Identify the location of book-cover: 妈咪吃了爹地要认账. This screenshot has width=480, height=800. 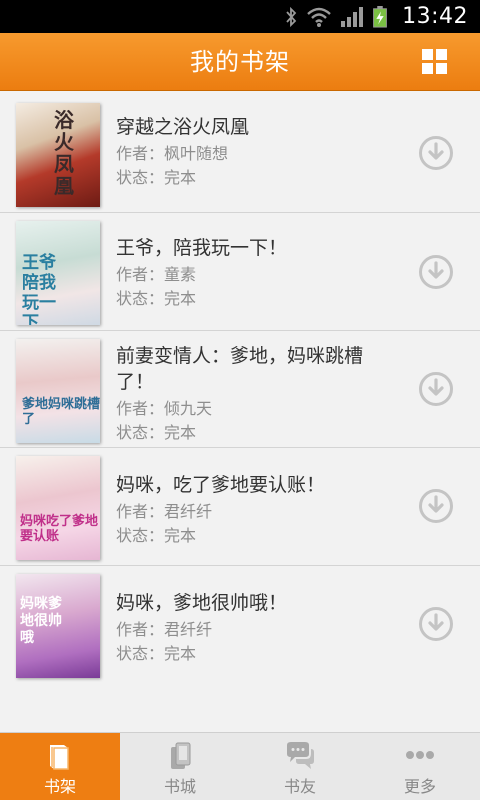
(58, 508).